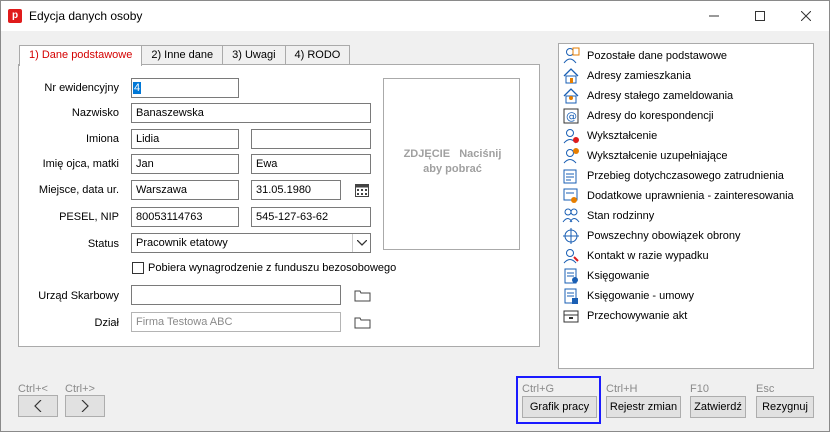 Image resolution: width=830 pixels, height=432 pixels. I want to click on list-item-adresy-zameldowania: Adresy stałego zameldowania, so click(647, 96).